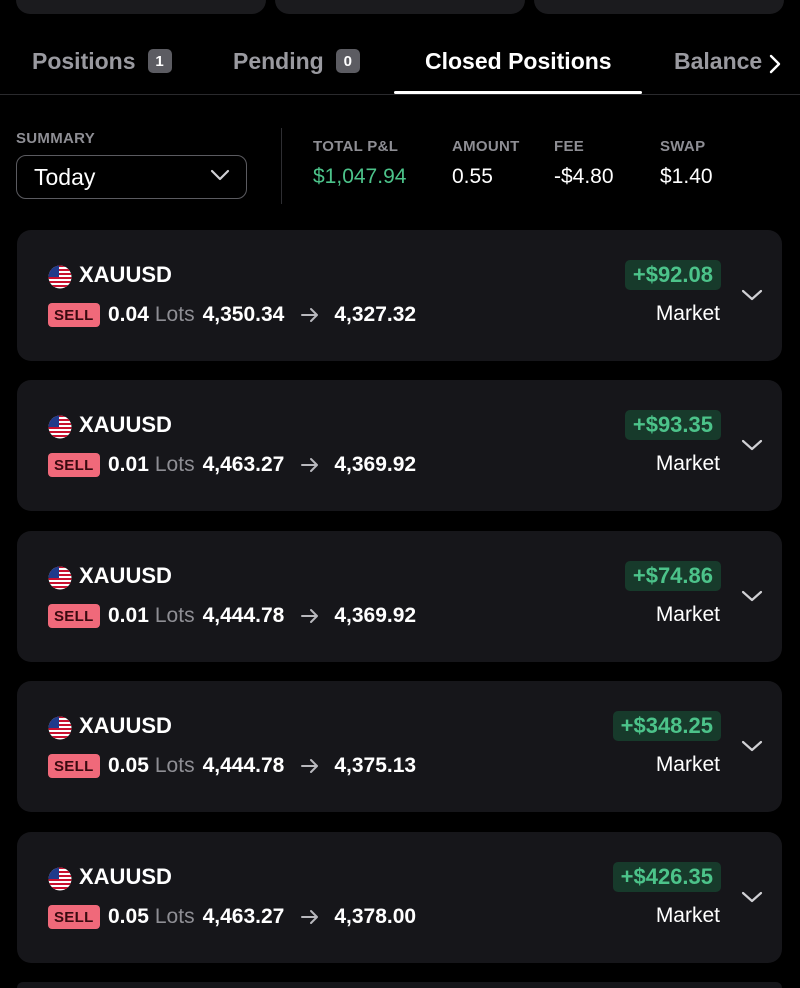  I want to click on close-price: 4,327.32, so click(375, 314).